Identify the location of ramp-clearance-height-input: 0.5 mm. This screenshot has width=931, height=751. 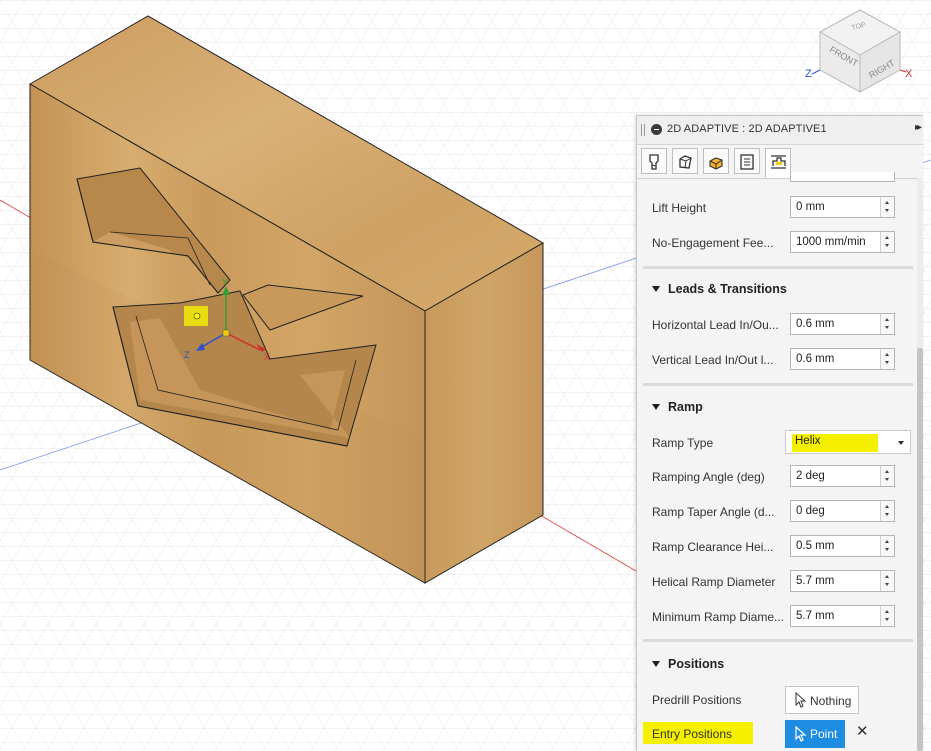
(842, 546).